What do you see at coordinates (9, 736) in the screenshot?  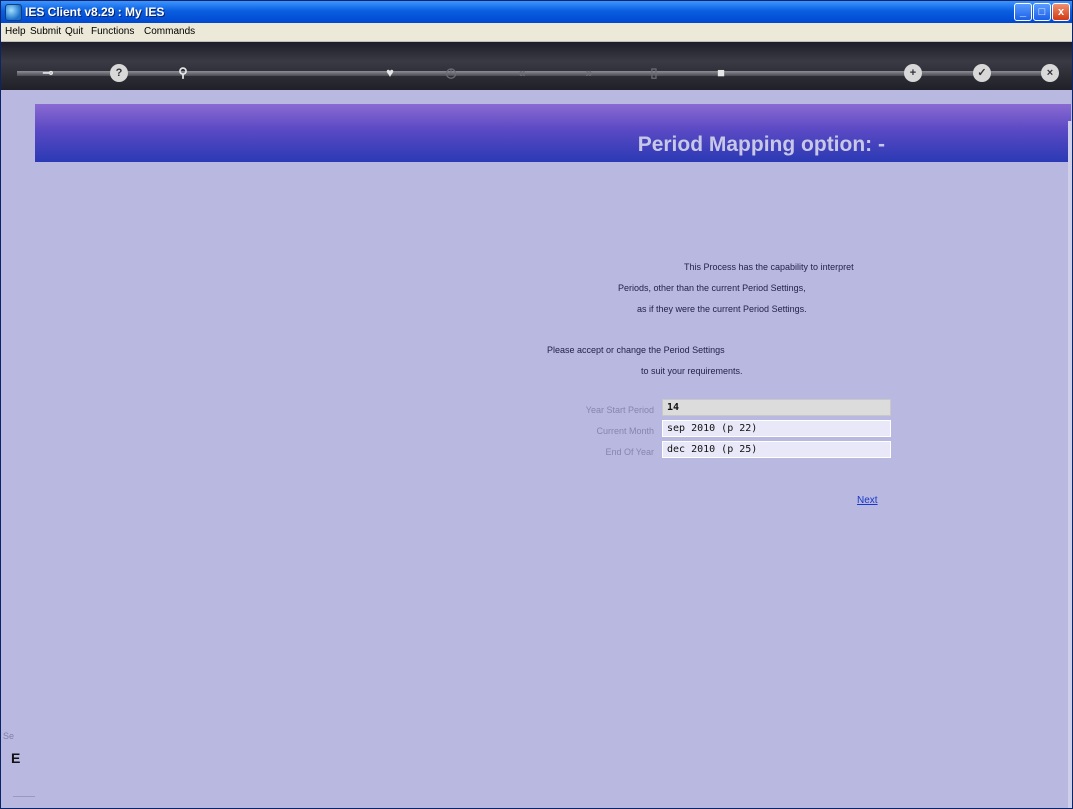 I see `side-panel-label: Se` at bounding box center [9, 736].